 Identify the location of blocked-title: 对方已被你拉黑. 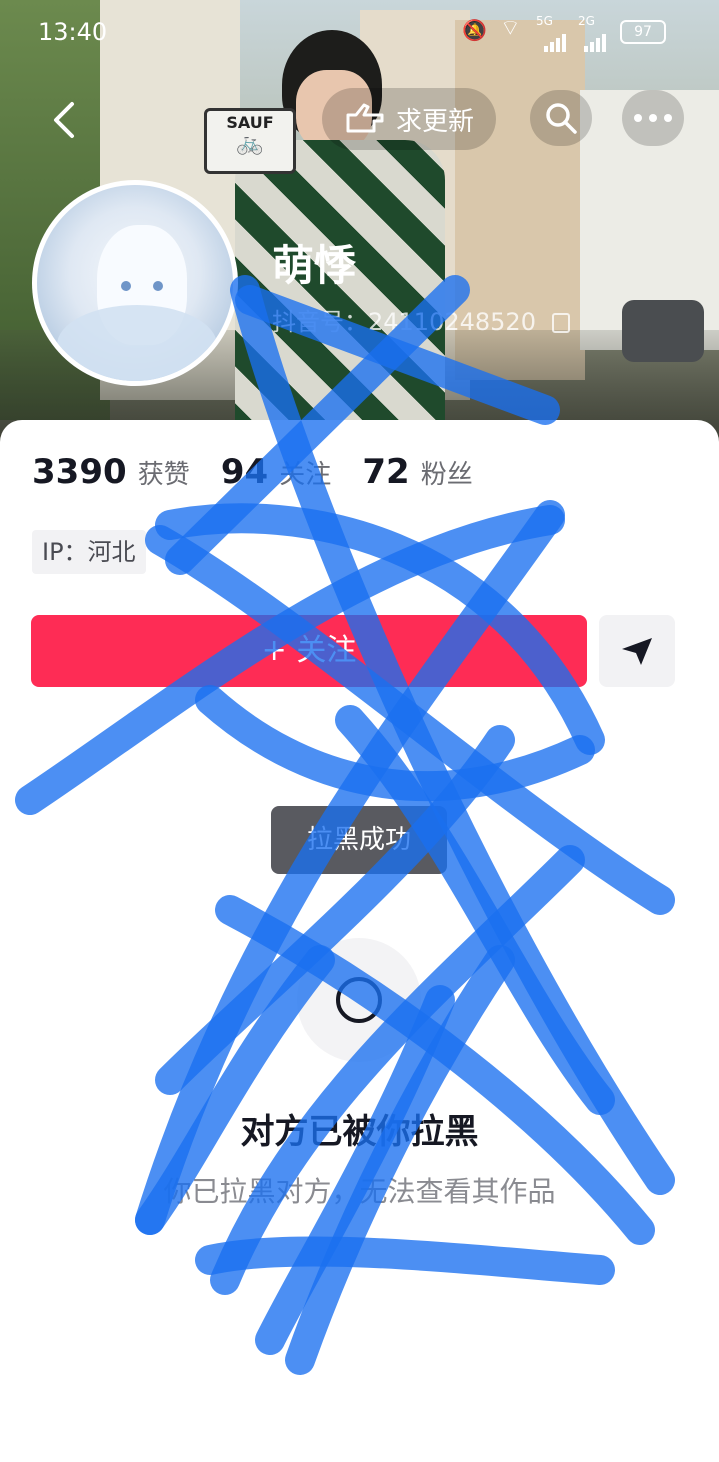
(359, 1132).